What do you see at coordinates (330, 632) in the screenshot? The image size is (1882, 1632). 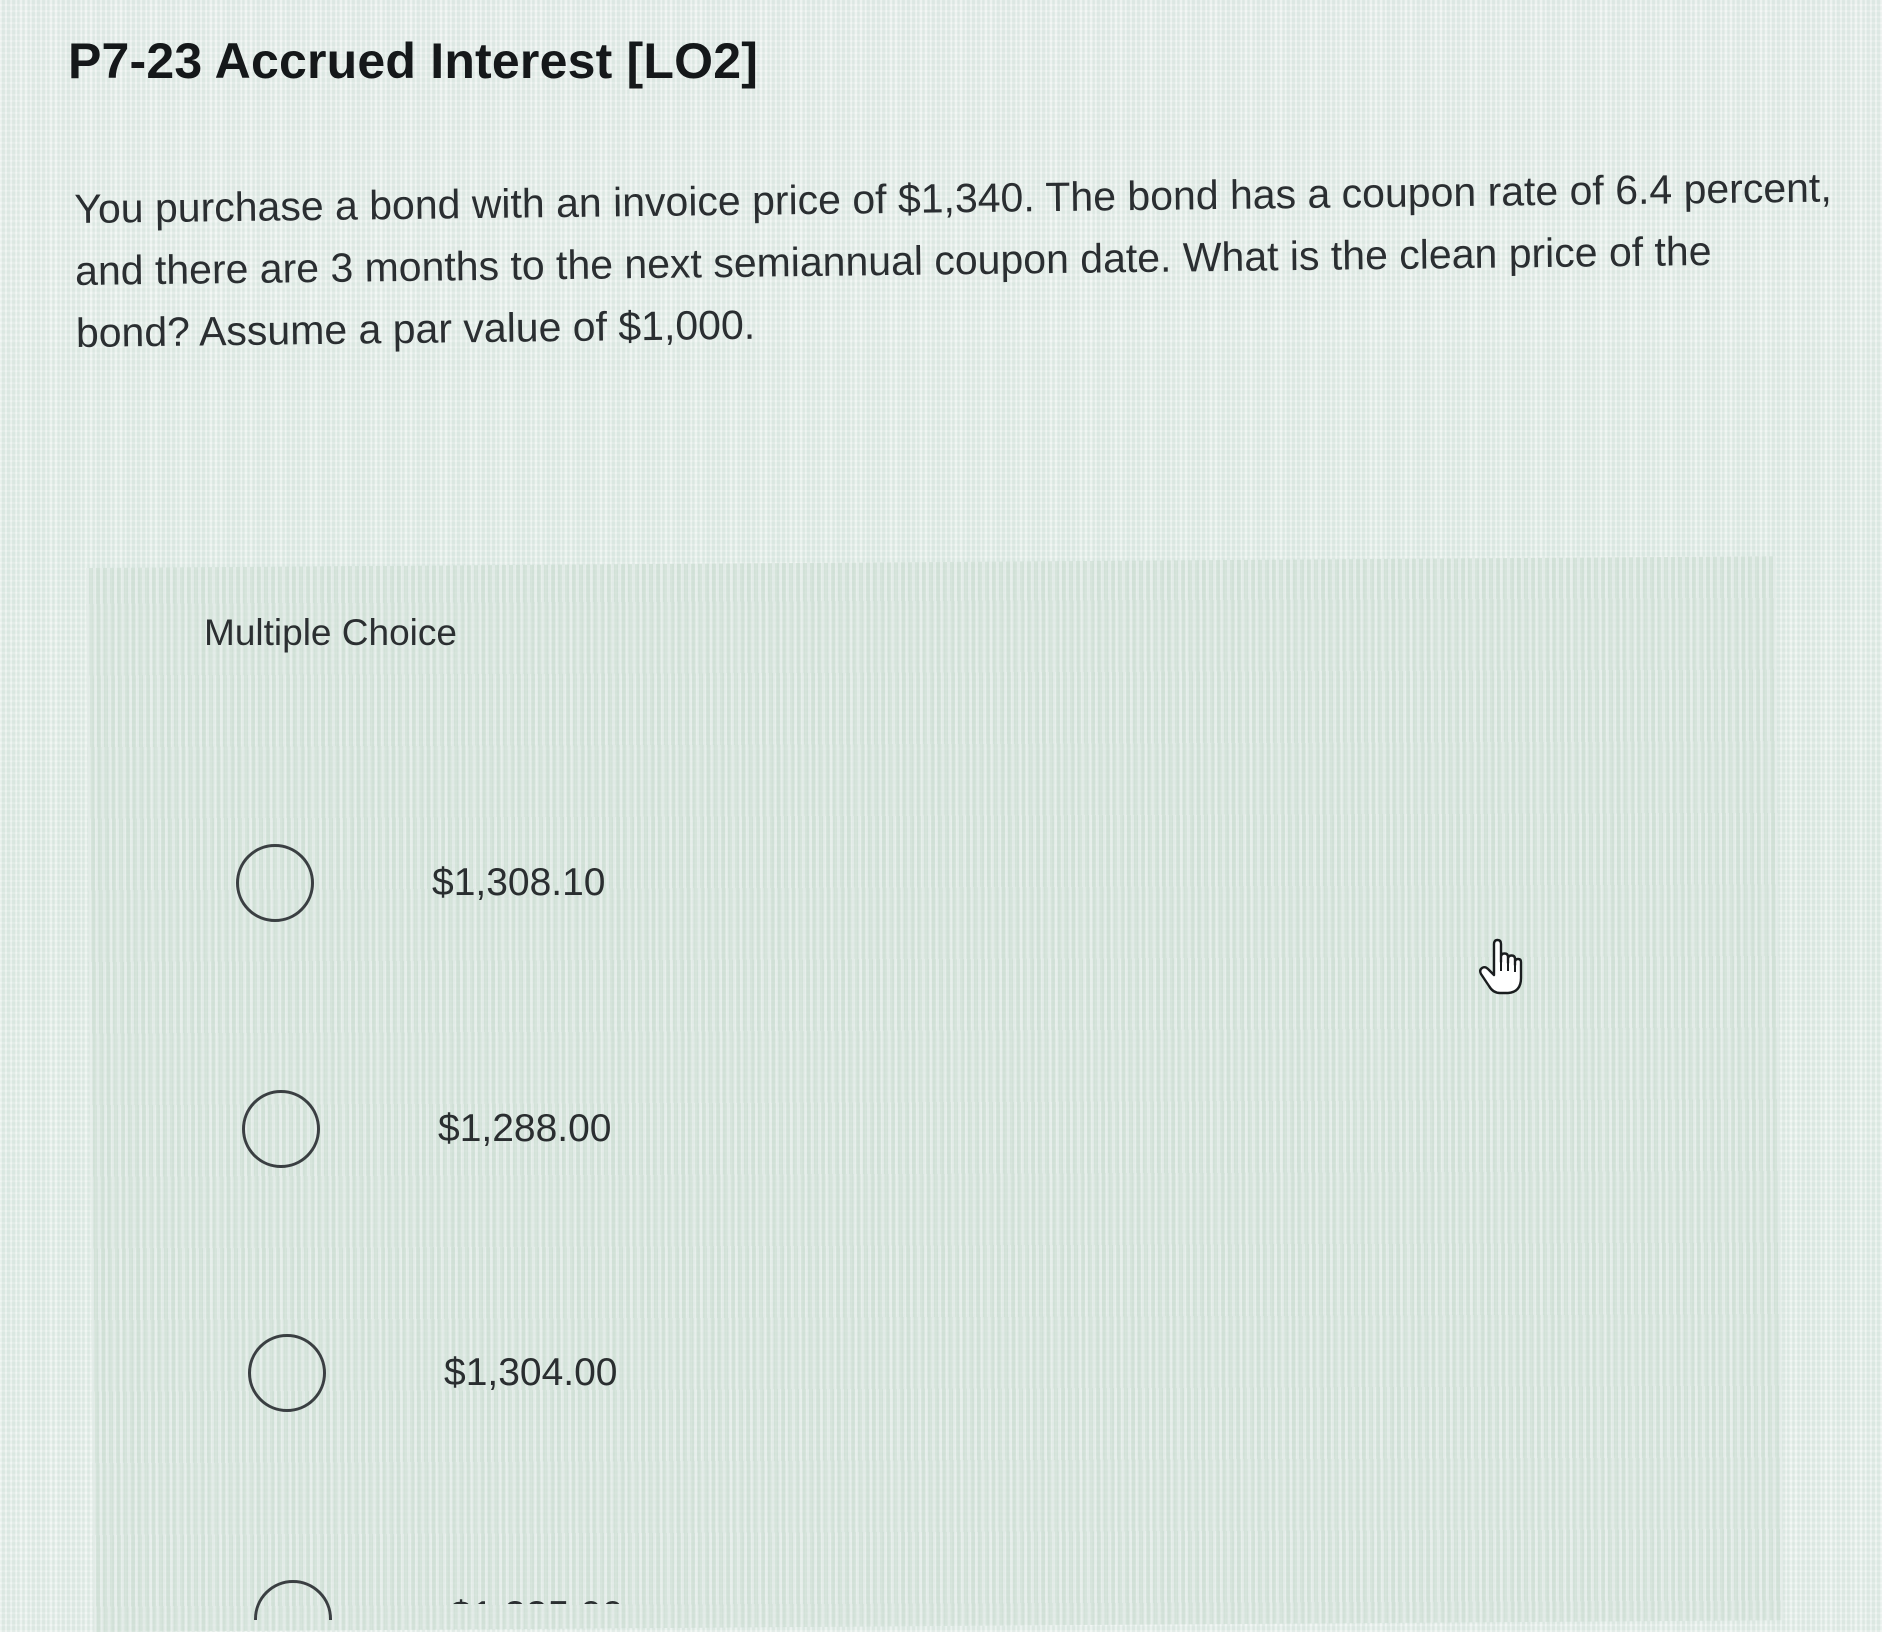 I see `multiple-choice-label: Multiple Choice` at bounding box center [330, 632].